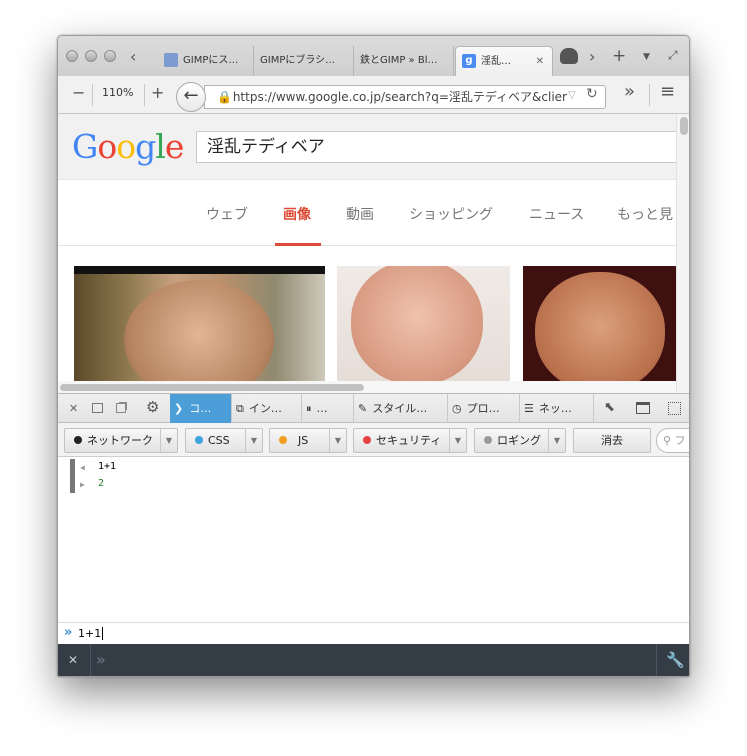 This screenshot has height=756, width=747. Describe the element at coordinates (110, 56) in the screenshot. I see `zoom-window-button` at that location.